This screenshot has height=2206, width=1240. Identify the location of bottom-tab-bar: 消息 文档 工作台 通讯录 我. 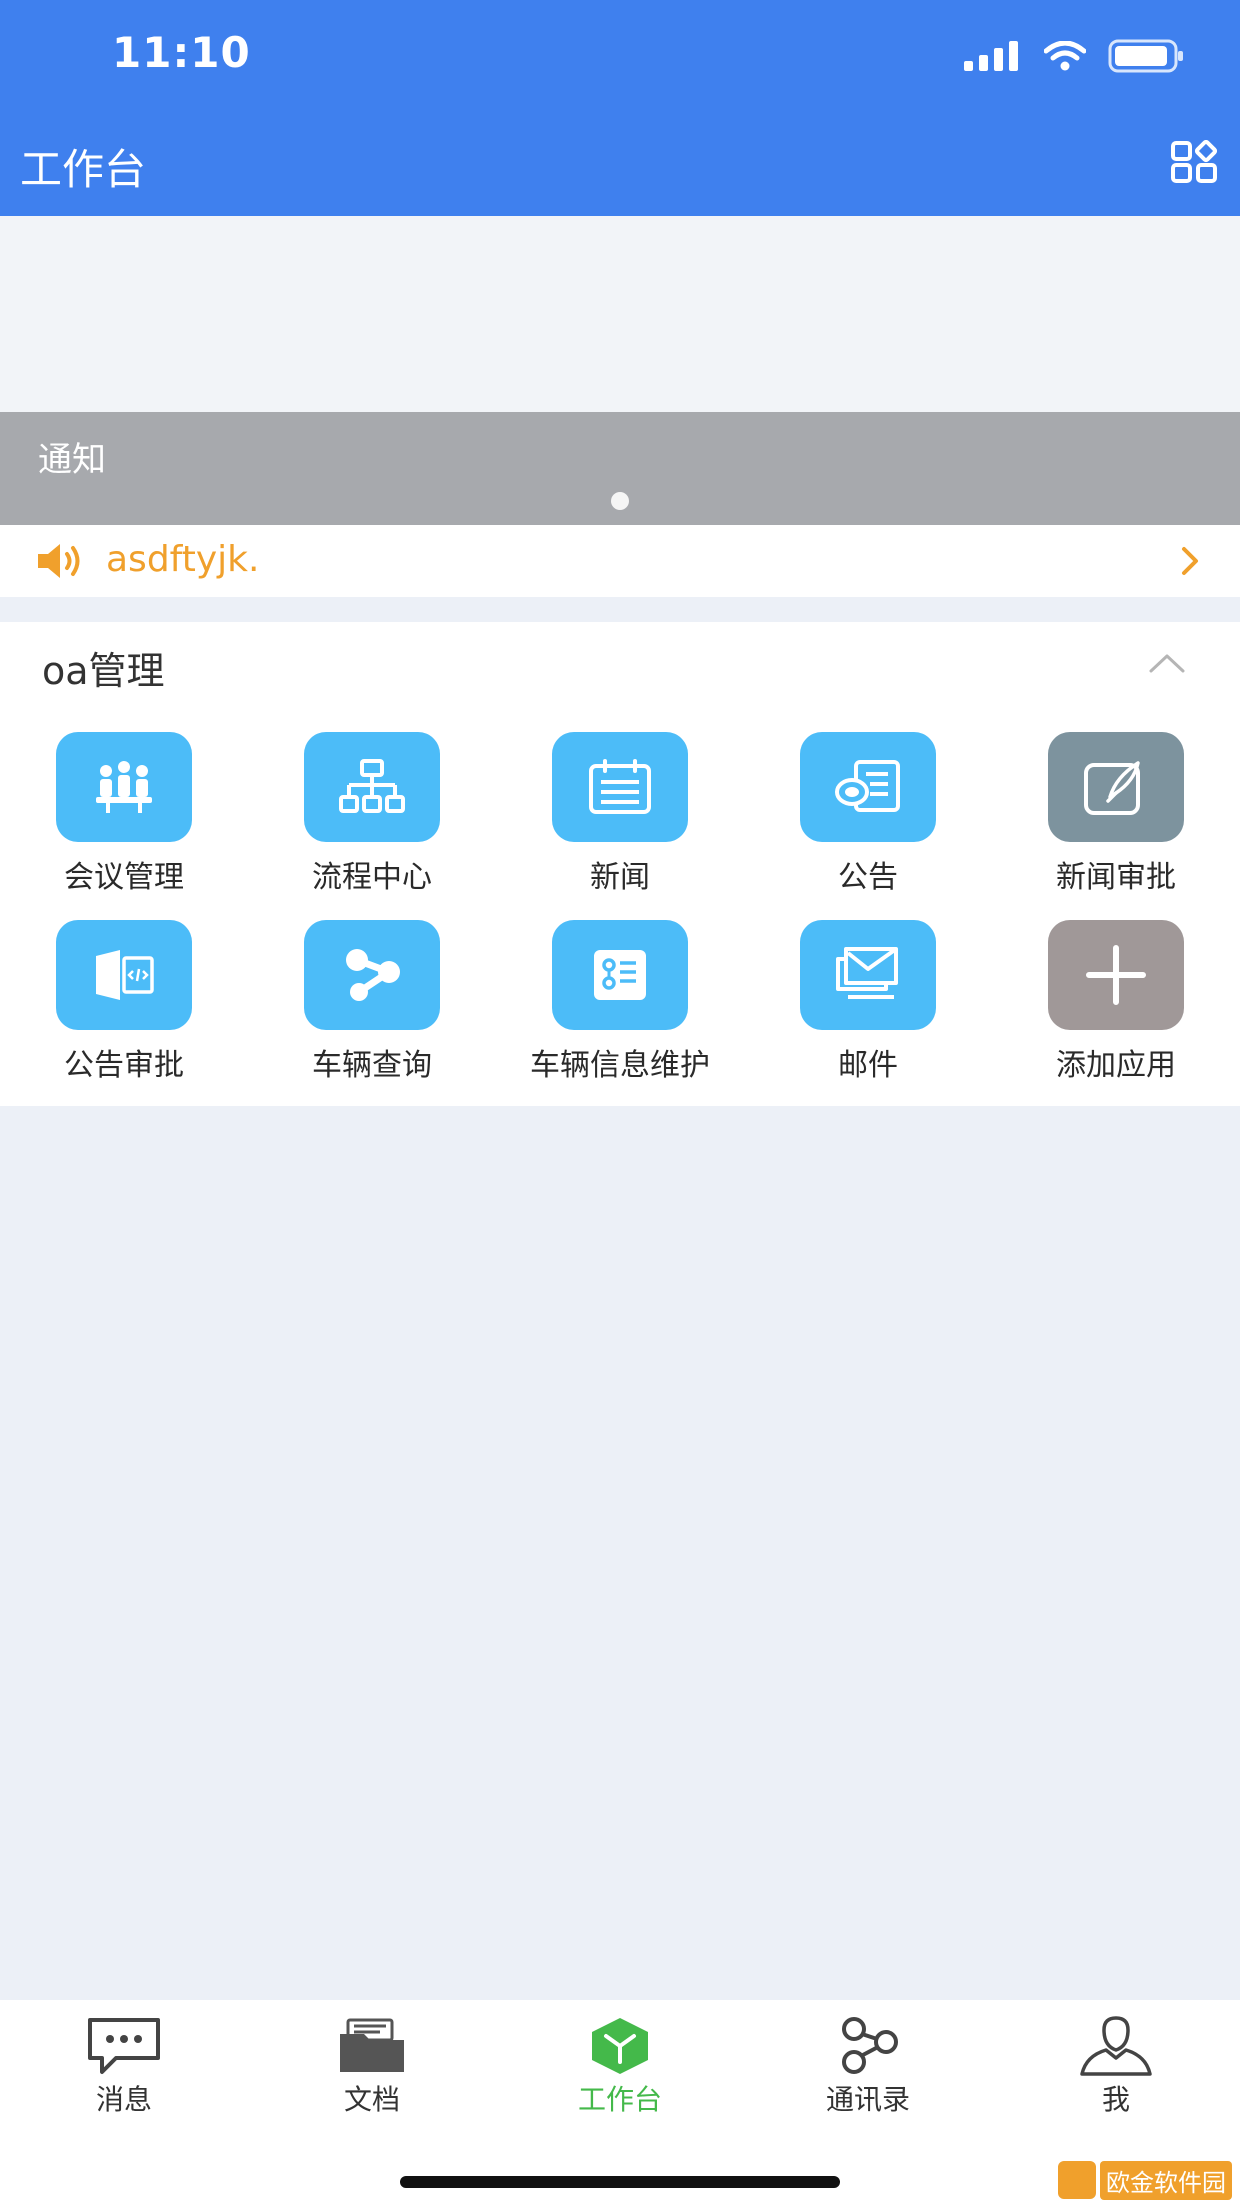
(620, 2103).